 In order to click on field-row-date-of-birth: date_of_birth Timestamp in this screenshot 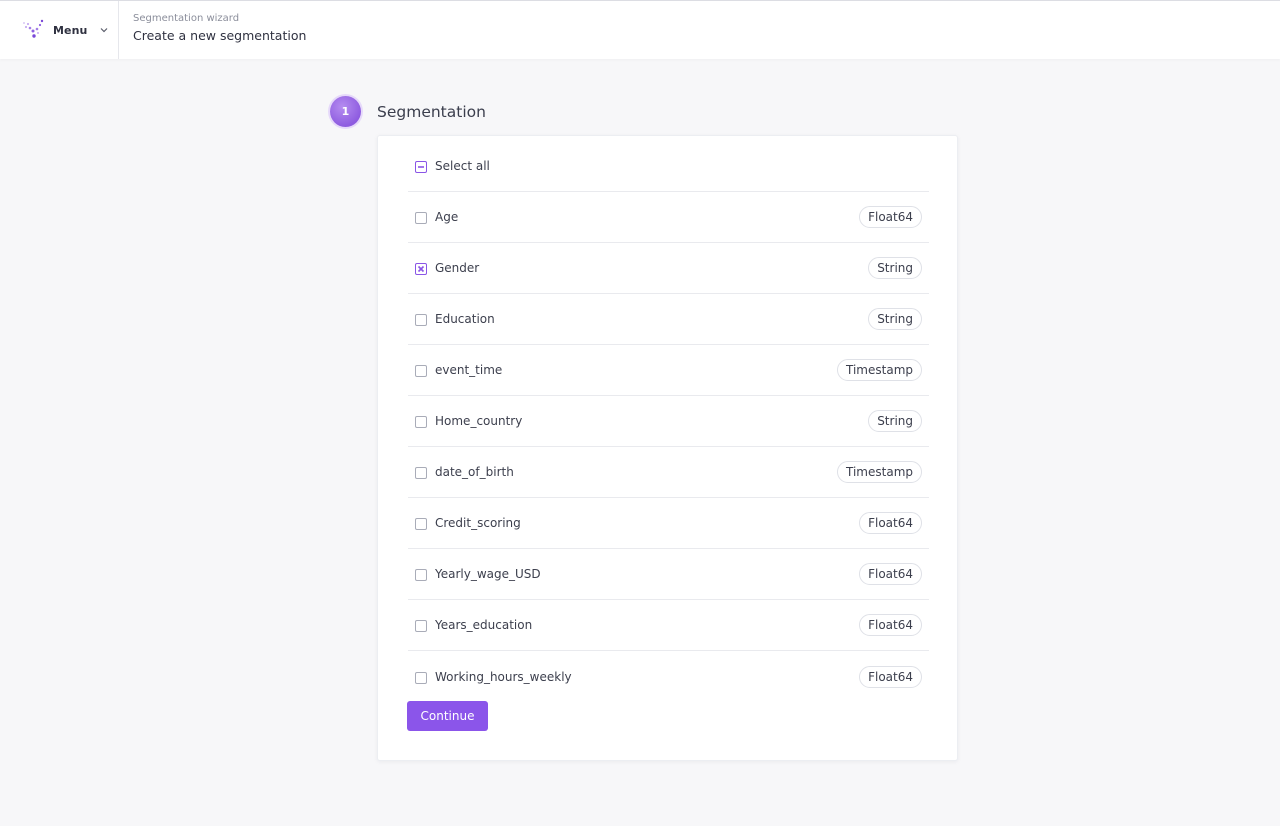, I will do `click(668, 472)`.